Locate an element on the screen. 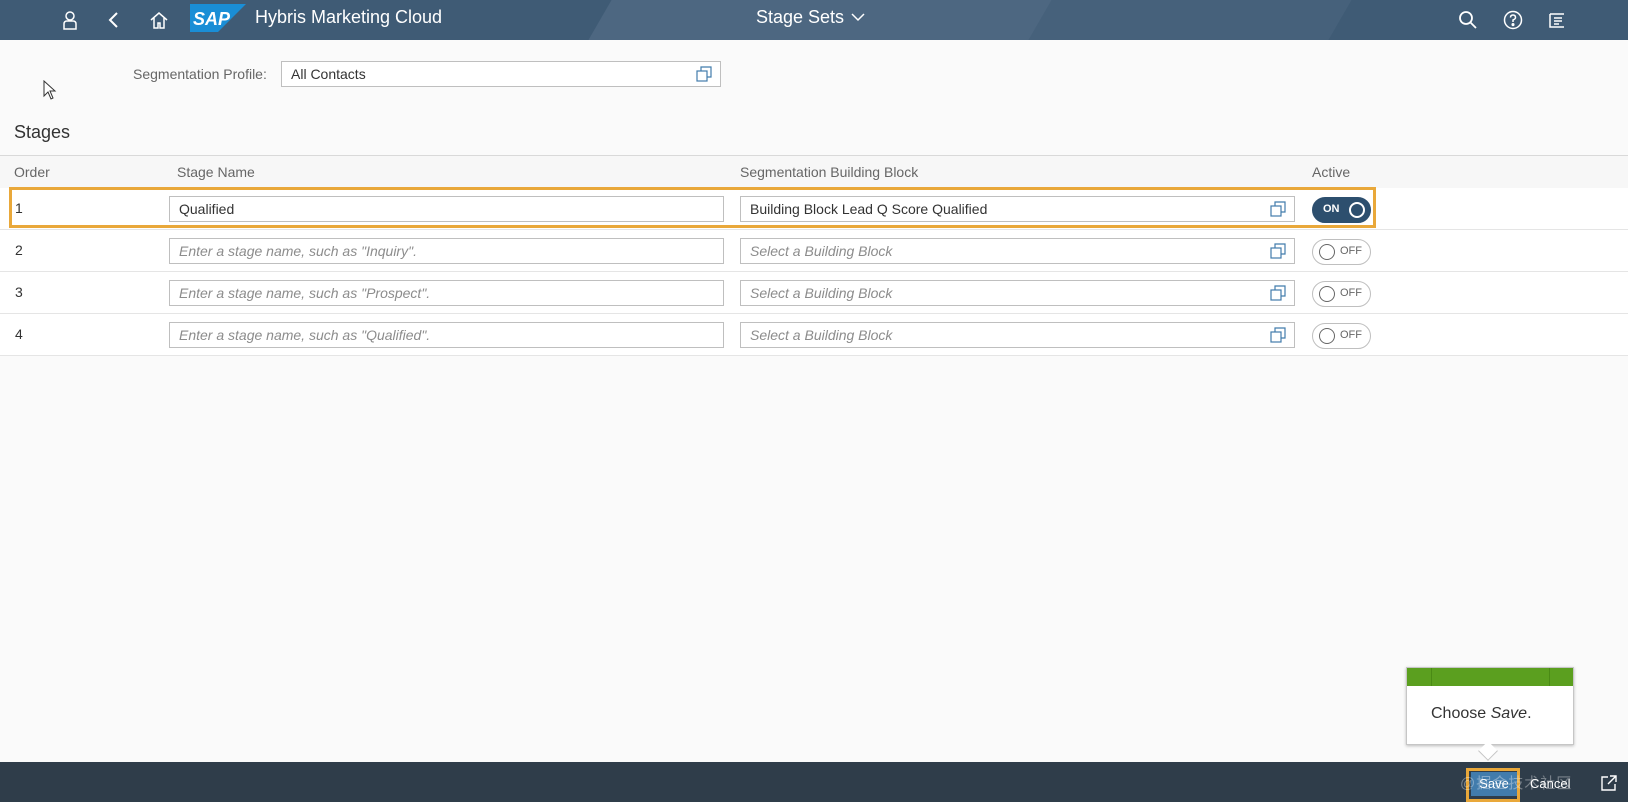 The image size is (1628, 802). column-header-order: Order is located at coordinates (32, 172).